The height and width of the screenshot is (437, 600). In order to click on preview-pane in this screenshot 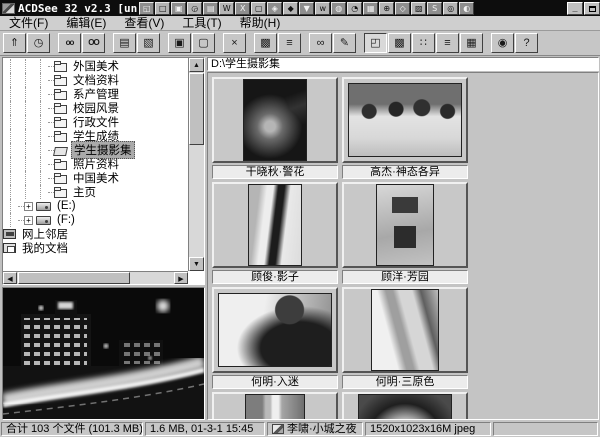, I will do `click(103, 353)`.